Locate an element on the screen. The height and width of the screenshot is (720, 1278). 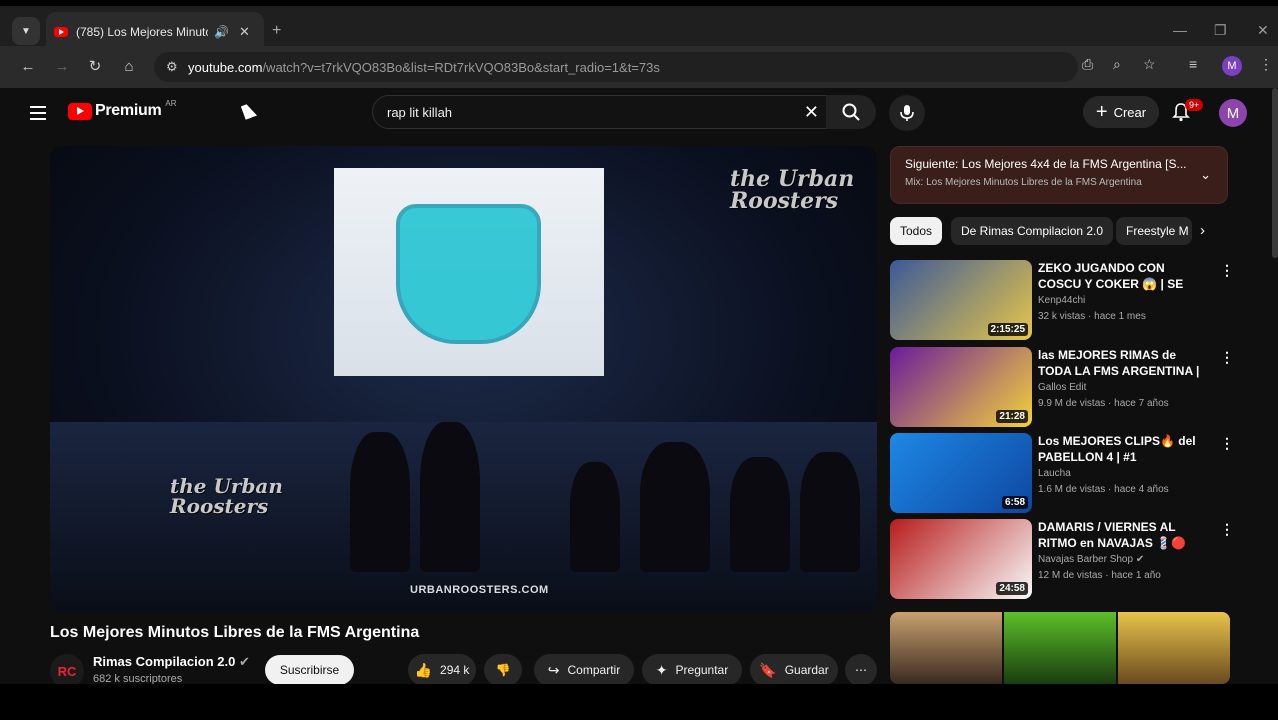
youtube-play-icon is located at coordinates (80, 111).